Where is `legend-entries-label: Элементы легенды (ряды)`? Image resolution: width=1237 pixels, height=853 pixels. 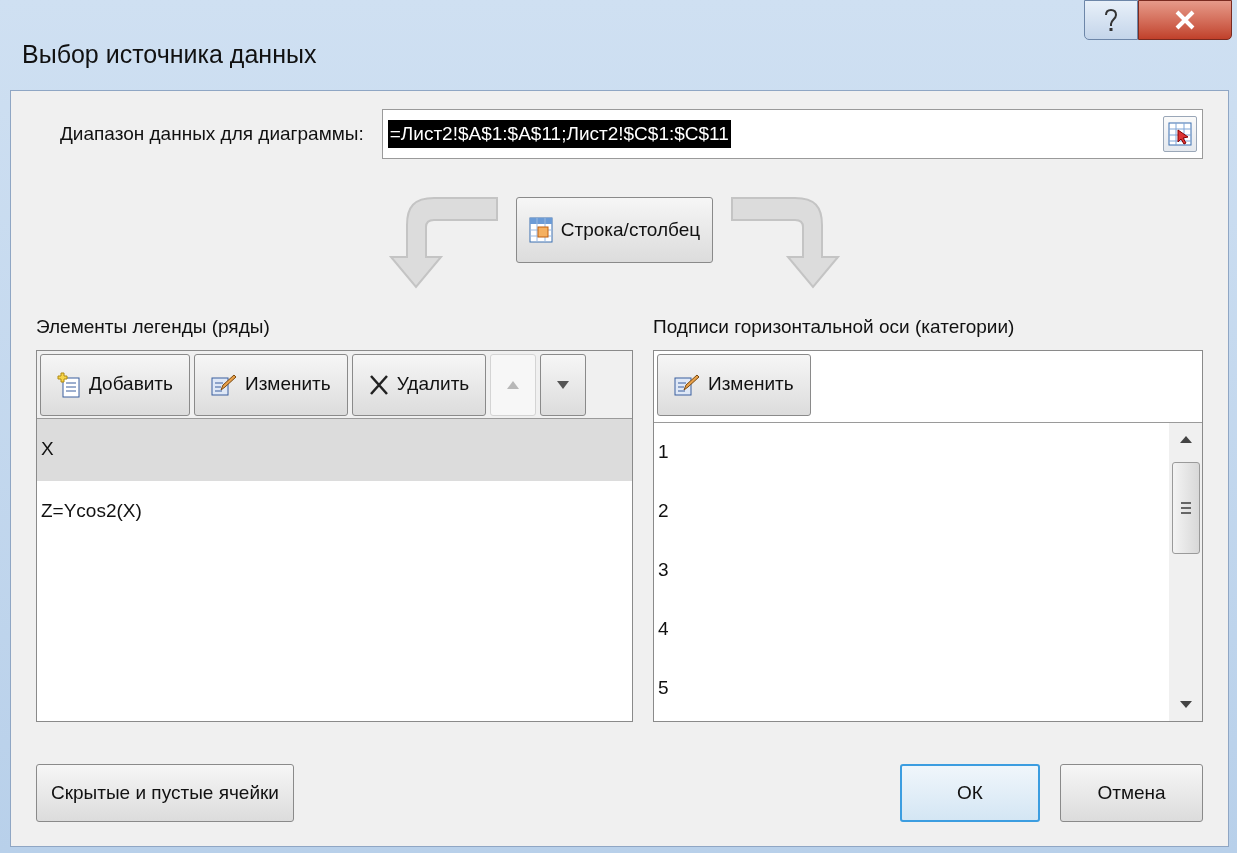 legend-entries-label: Элементы легенды (ряды) is located at coordinates (153, 327).